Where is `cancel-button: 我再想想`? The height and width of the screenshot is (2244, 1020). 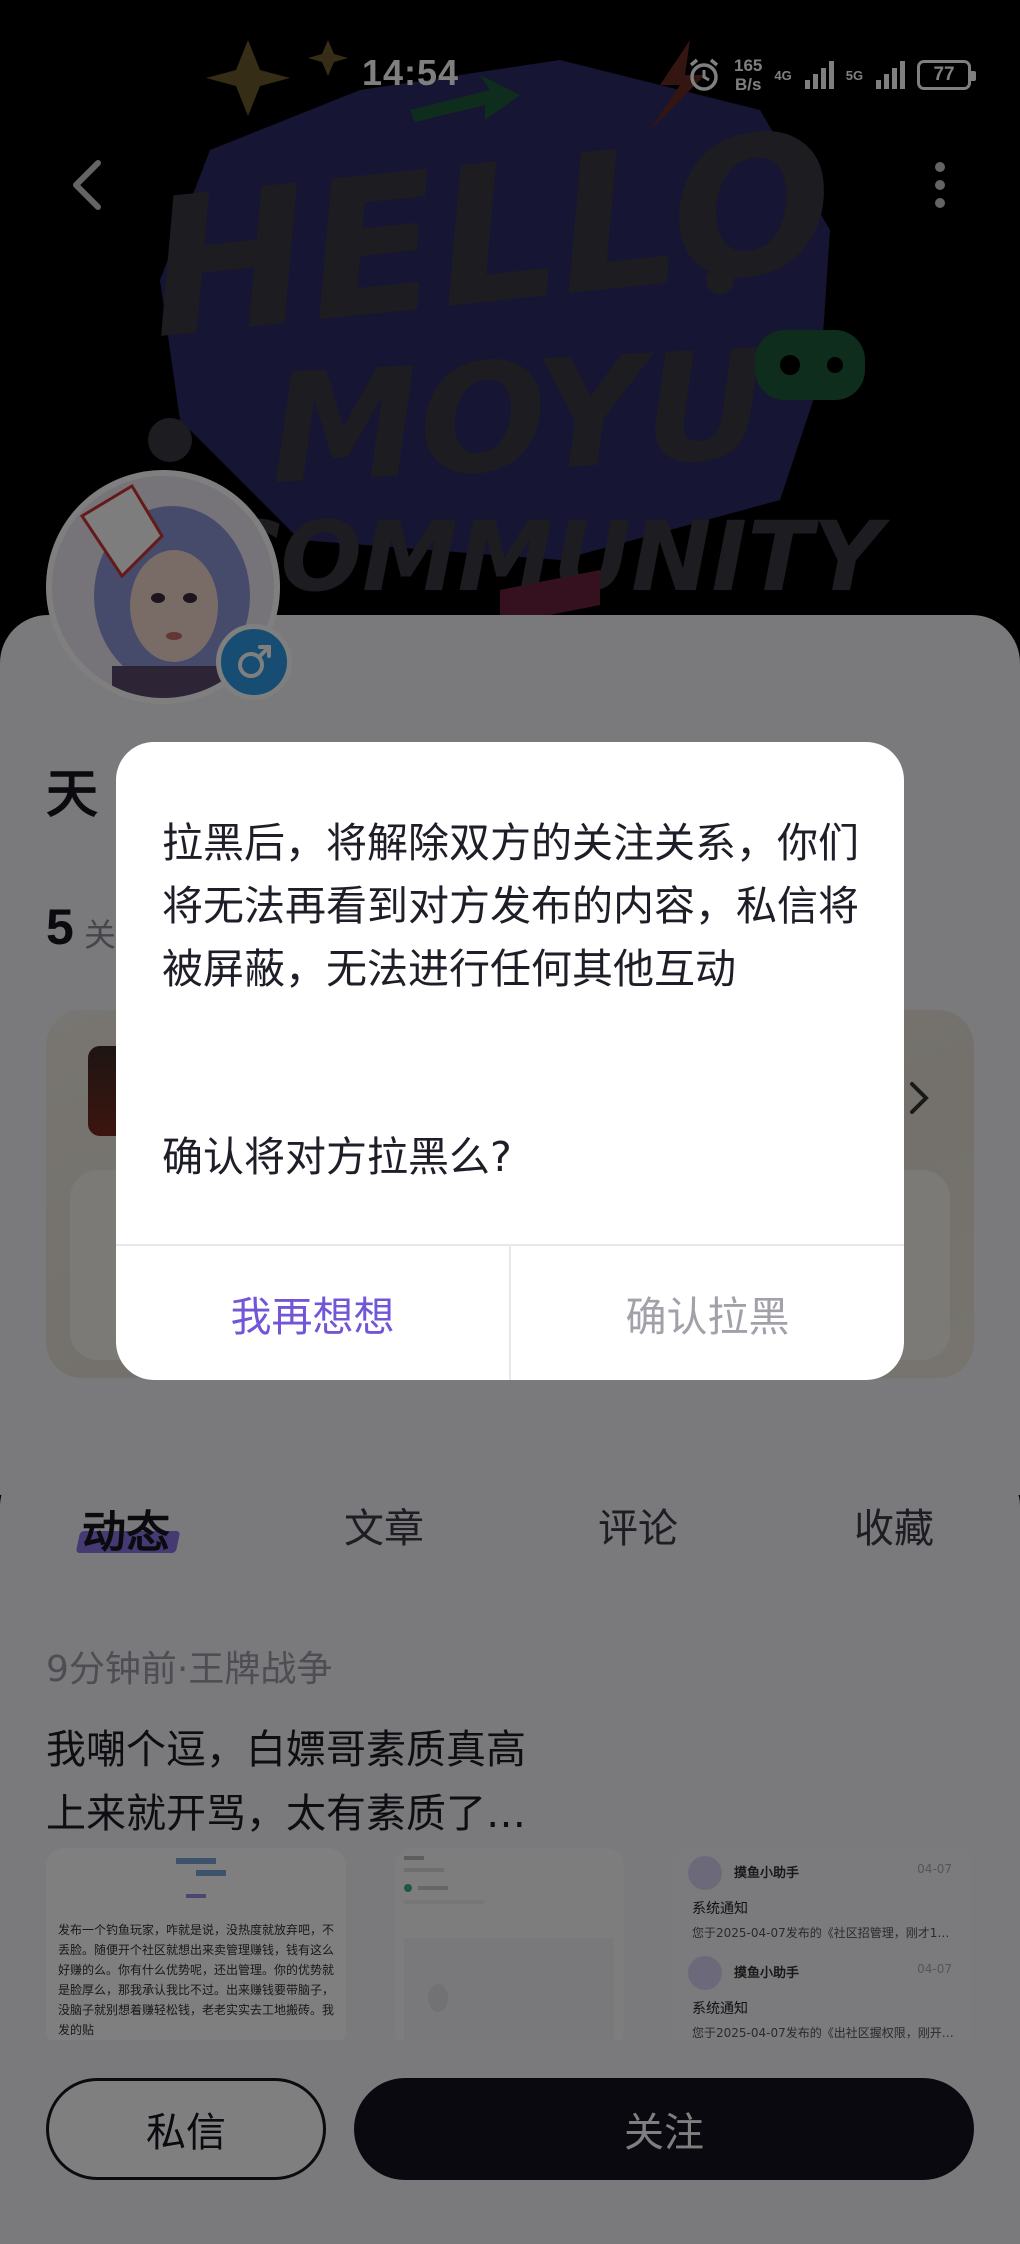
cancel-button: 我再想想 is located at coordinates (312, 1313).